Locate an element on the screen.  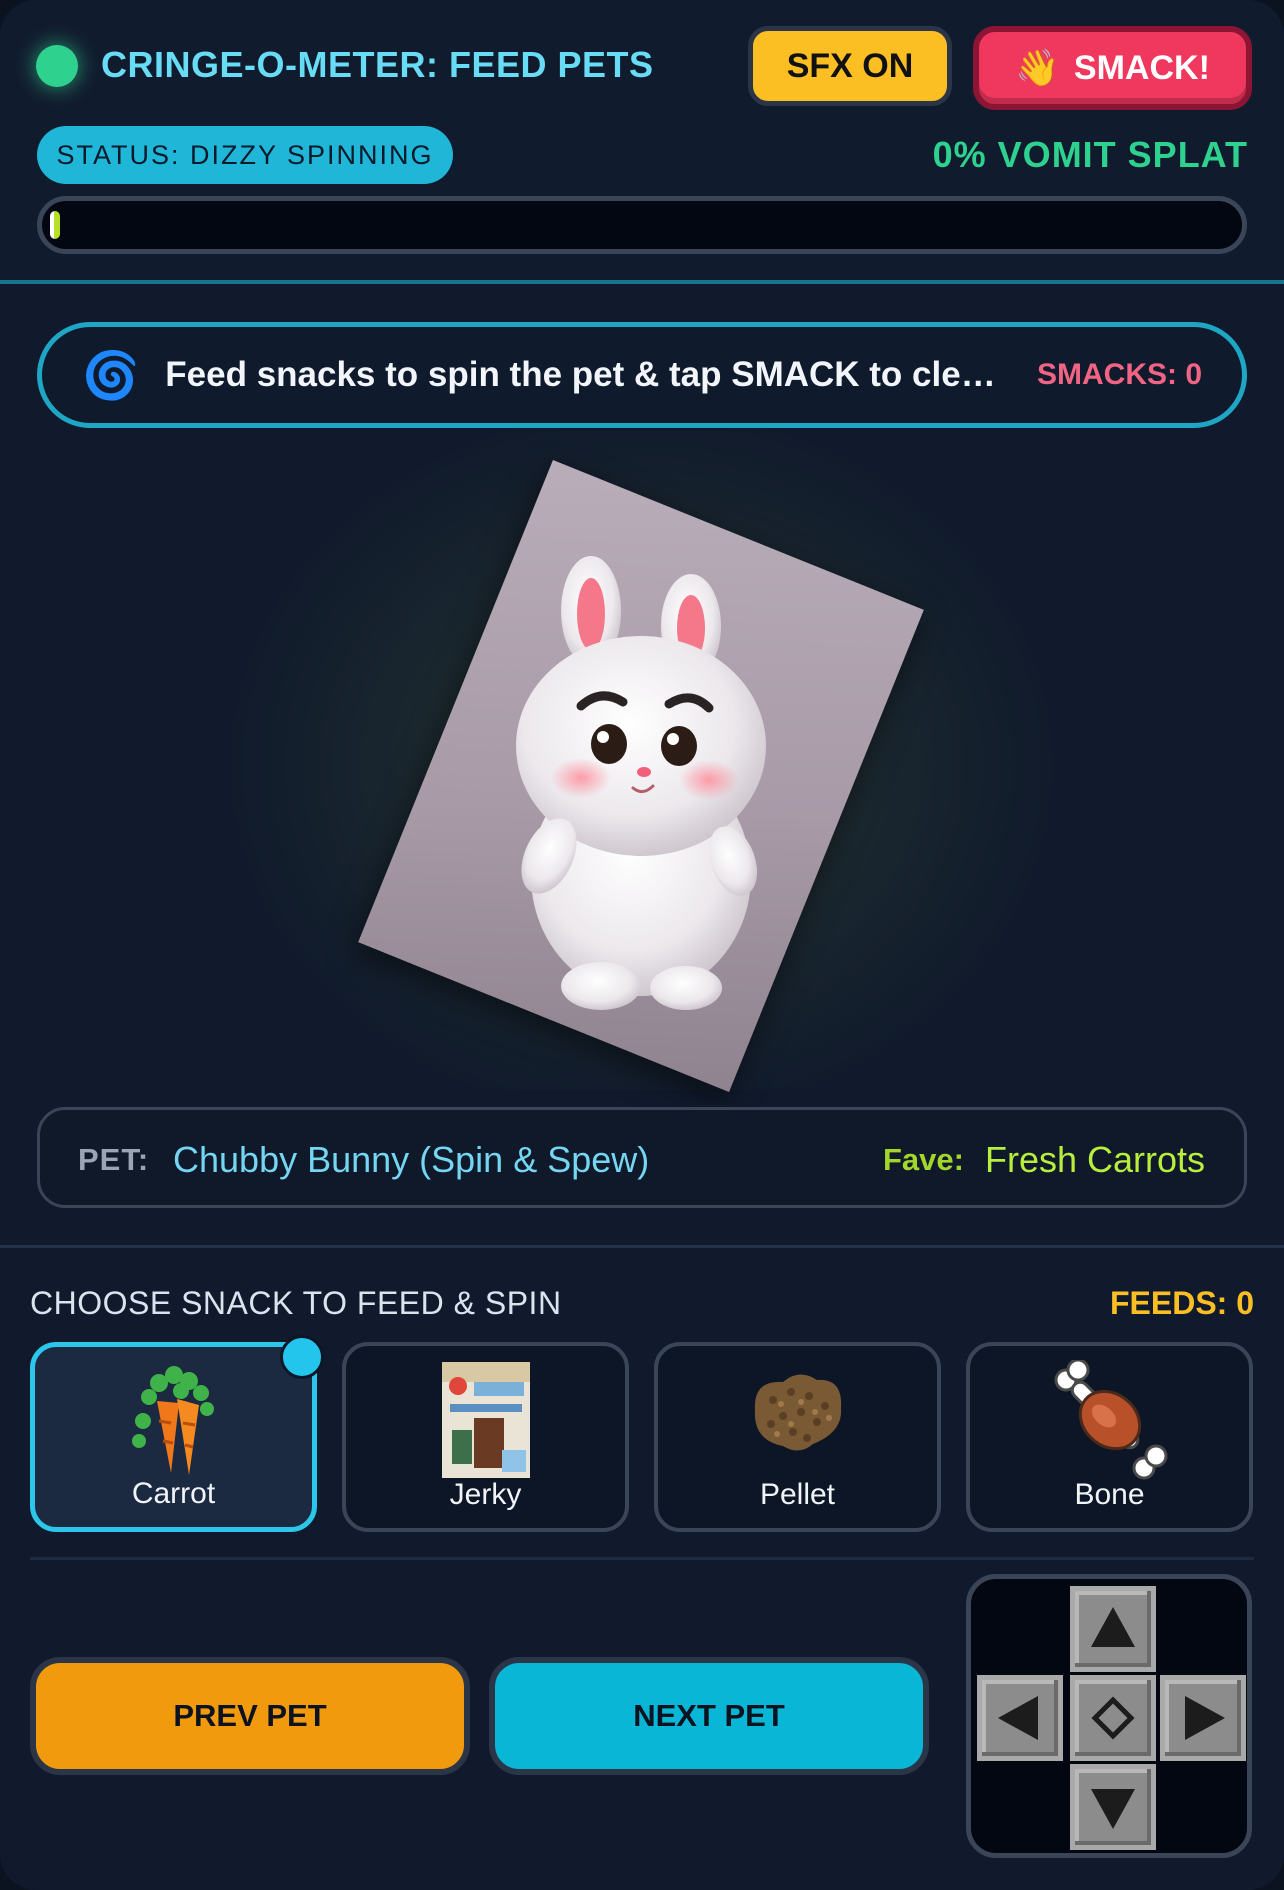
live-indicator-dot is located at coordinates (57, 66).